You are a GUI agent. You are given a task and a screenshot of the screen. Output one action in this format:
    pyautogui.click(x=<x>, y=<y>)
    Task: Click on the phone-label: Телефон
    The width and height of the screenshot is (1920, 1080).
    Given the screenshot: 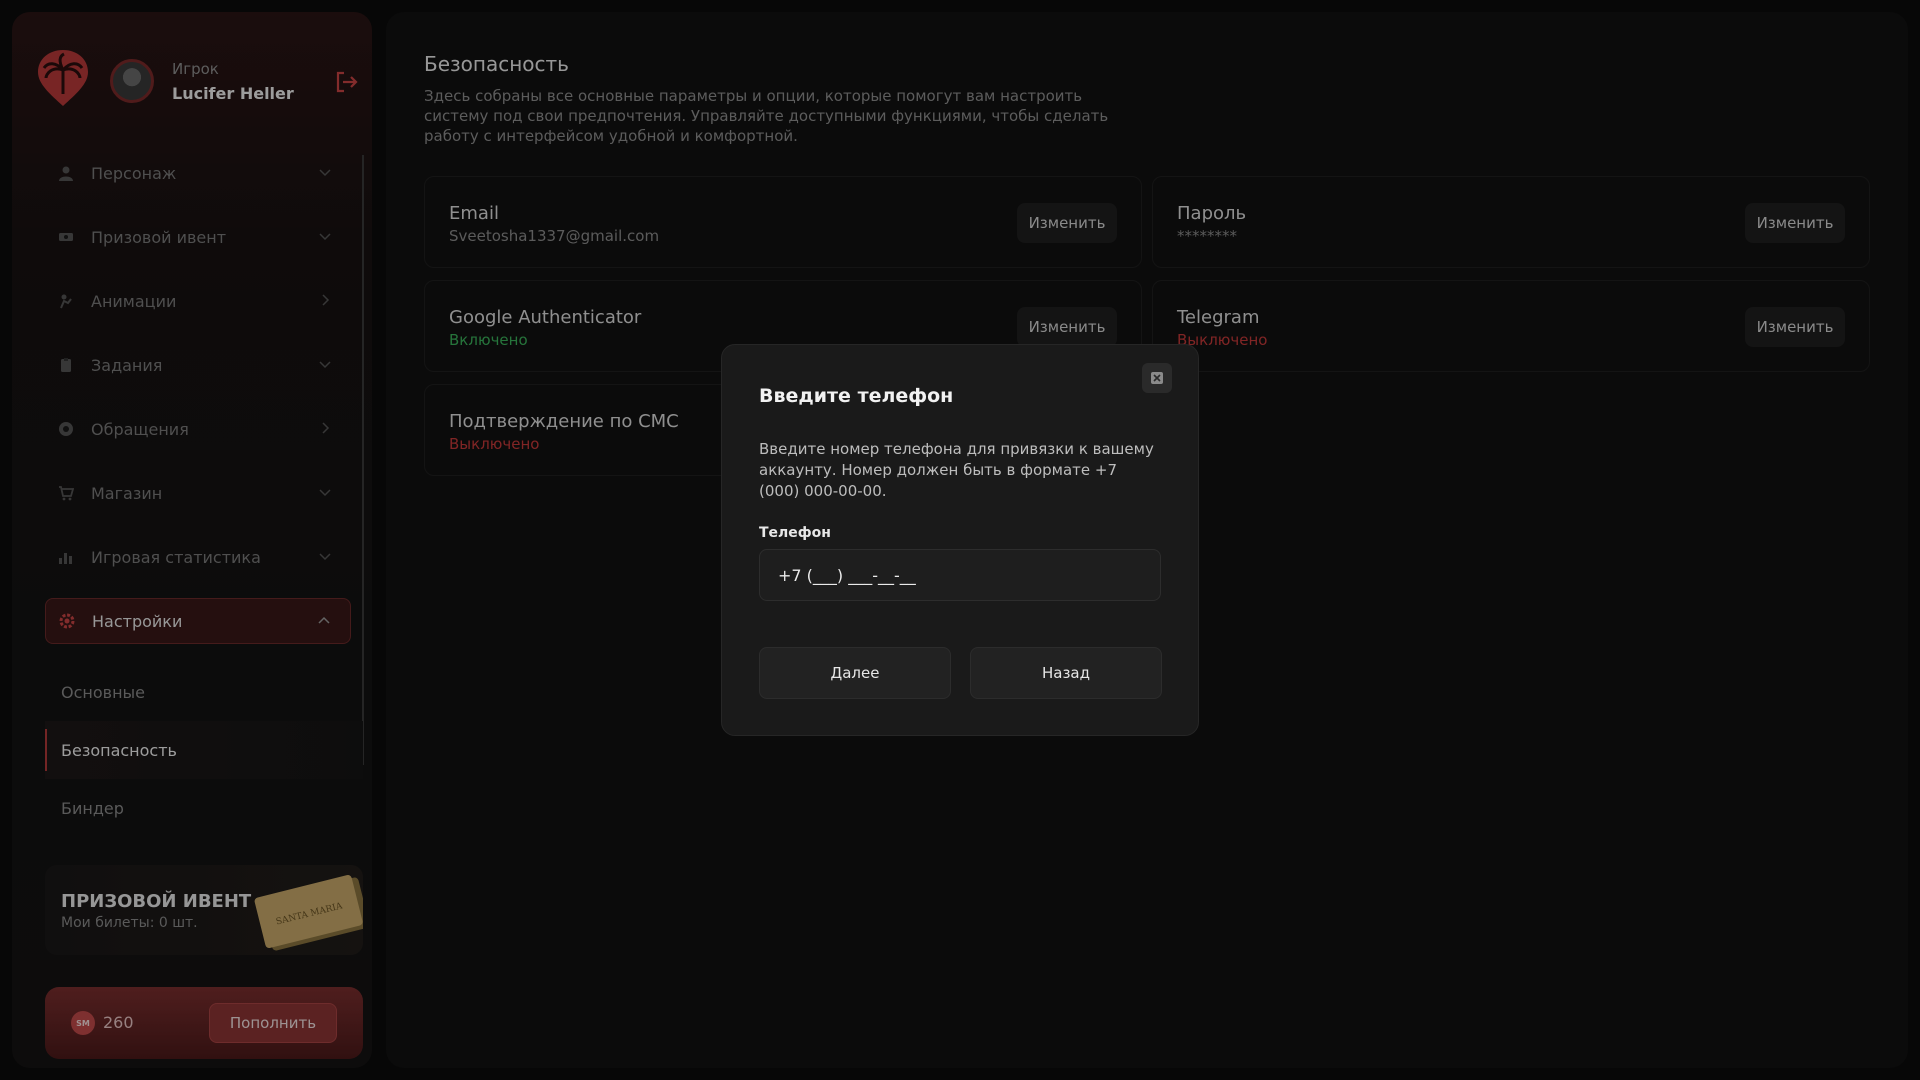 What is the action you would take?
    pyautogui.click(x=795, y=533)
    